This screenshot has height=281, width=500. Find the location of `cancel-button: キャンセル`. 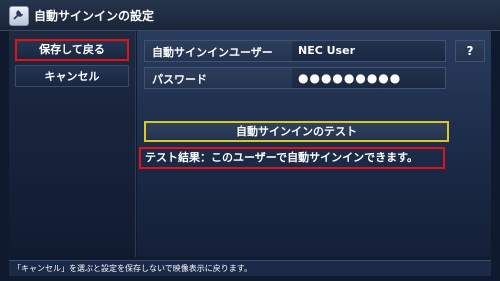

cancel-button: キャンセル is located at coordinates (72, 76).